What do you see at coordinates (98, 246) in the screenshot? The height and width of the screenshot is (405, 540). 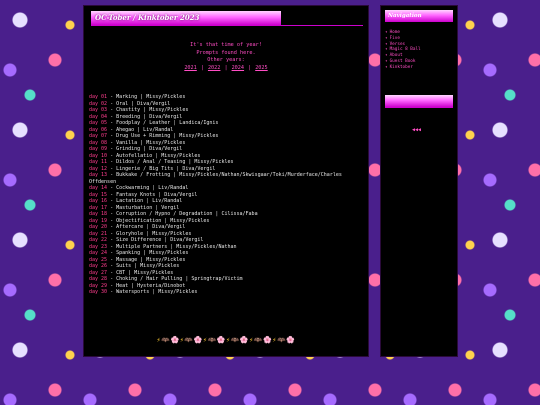 I see `day-label: day 23` at bounding box center [98, 246].